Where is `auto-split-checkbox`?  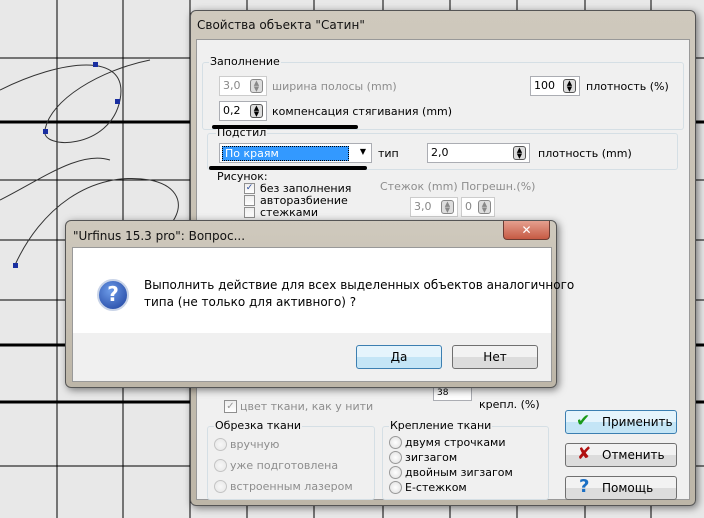
auto-split-checkbox is located at coordinates (249, 200).